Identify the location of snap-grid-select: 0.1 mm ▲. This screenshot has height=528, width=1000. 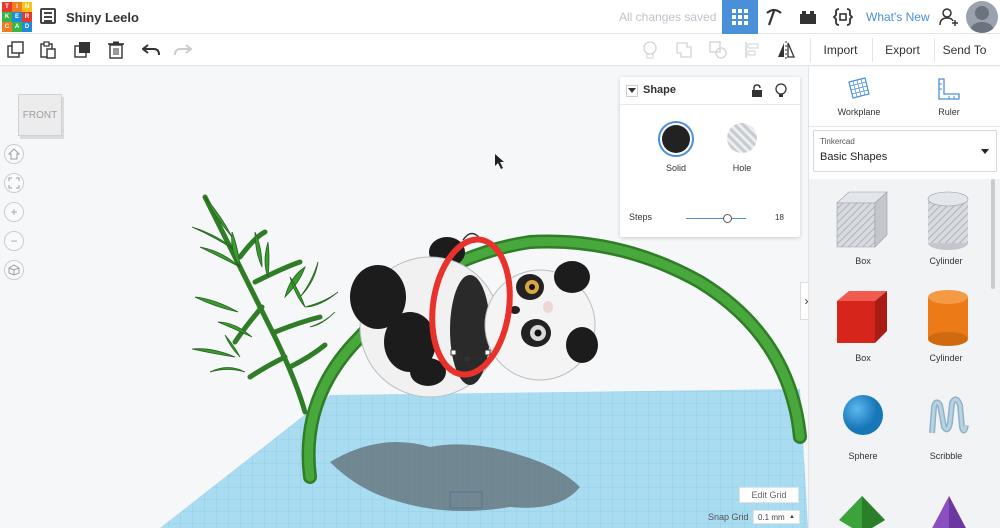
(776, 517).